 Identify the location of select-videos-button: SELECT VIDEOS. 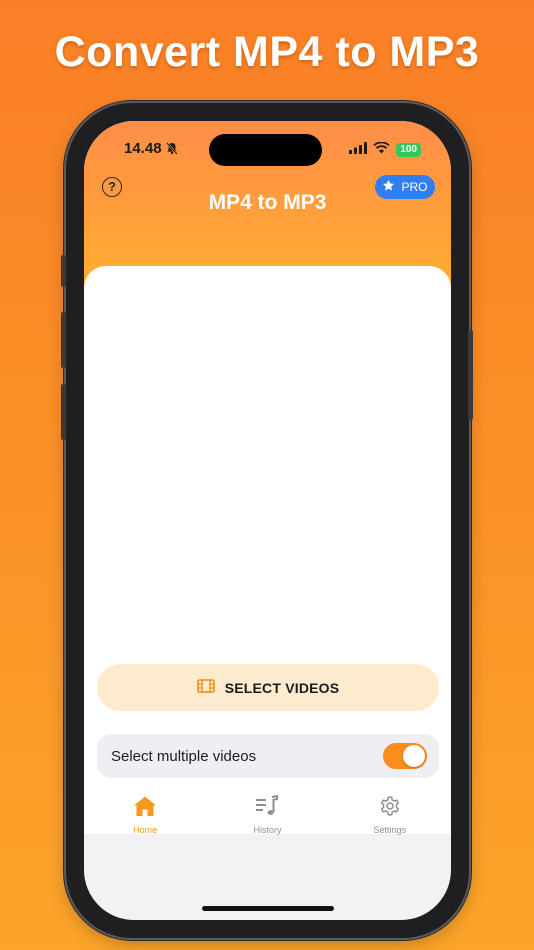
(268, 687).